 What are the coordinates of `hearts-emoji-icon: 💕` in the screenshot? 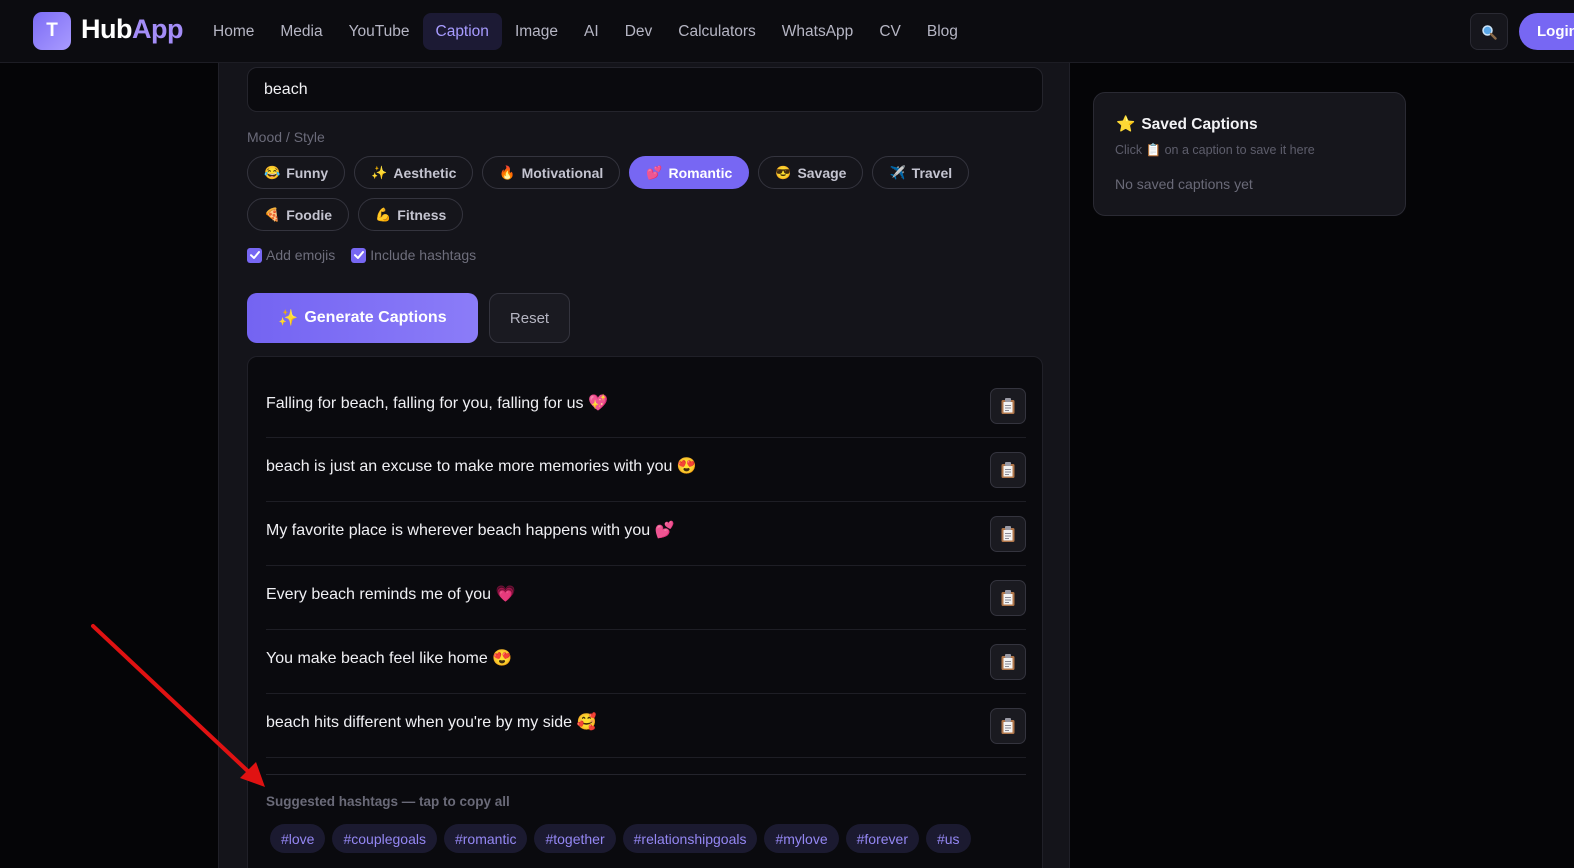 It's located at (654, 172).